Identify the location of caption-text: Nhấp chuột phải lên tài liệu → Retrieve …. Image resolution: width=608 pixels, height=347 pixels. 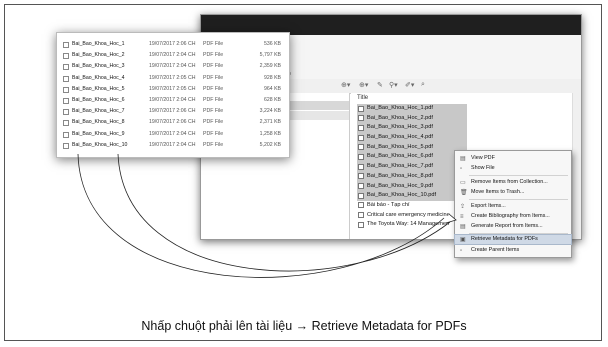
(304, 326).